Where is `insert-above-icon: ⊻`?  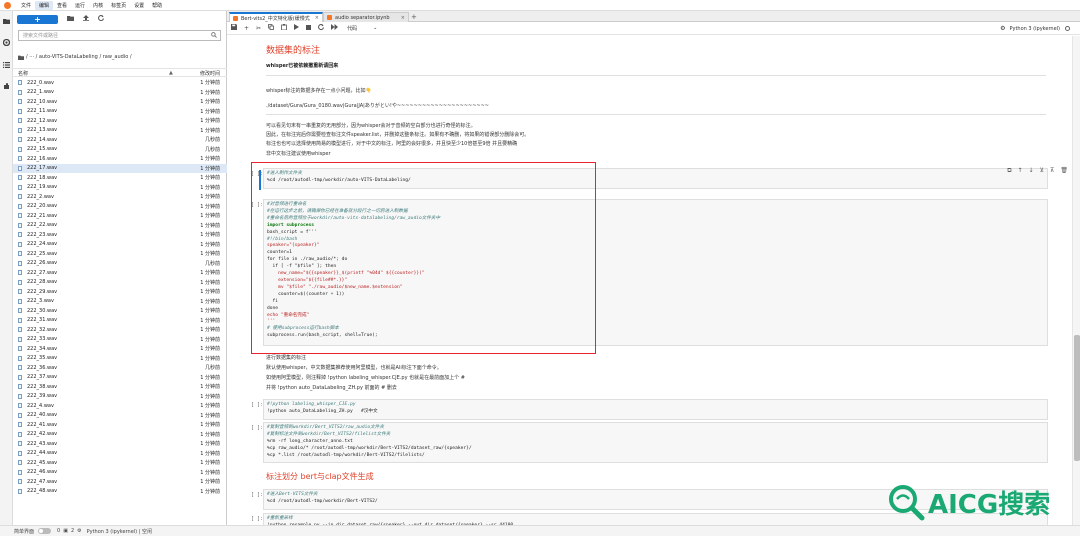
insert-above-icon: ⊻ is located at coordinates (1042, 171).